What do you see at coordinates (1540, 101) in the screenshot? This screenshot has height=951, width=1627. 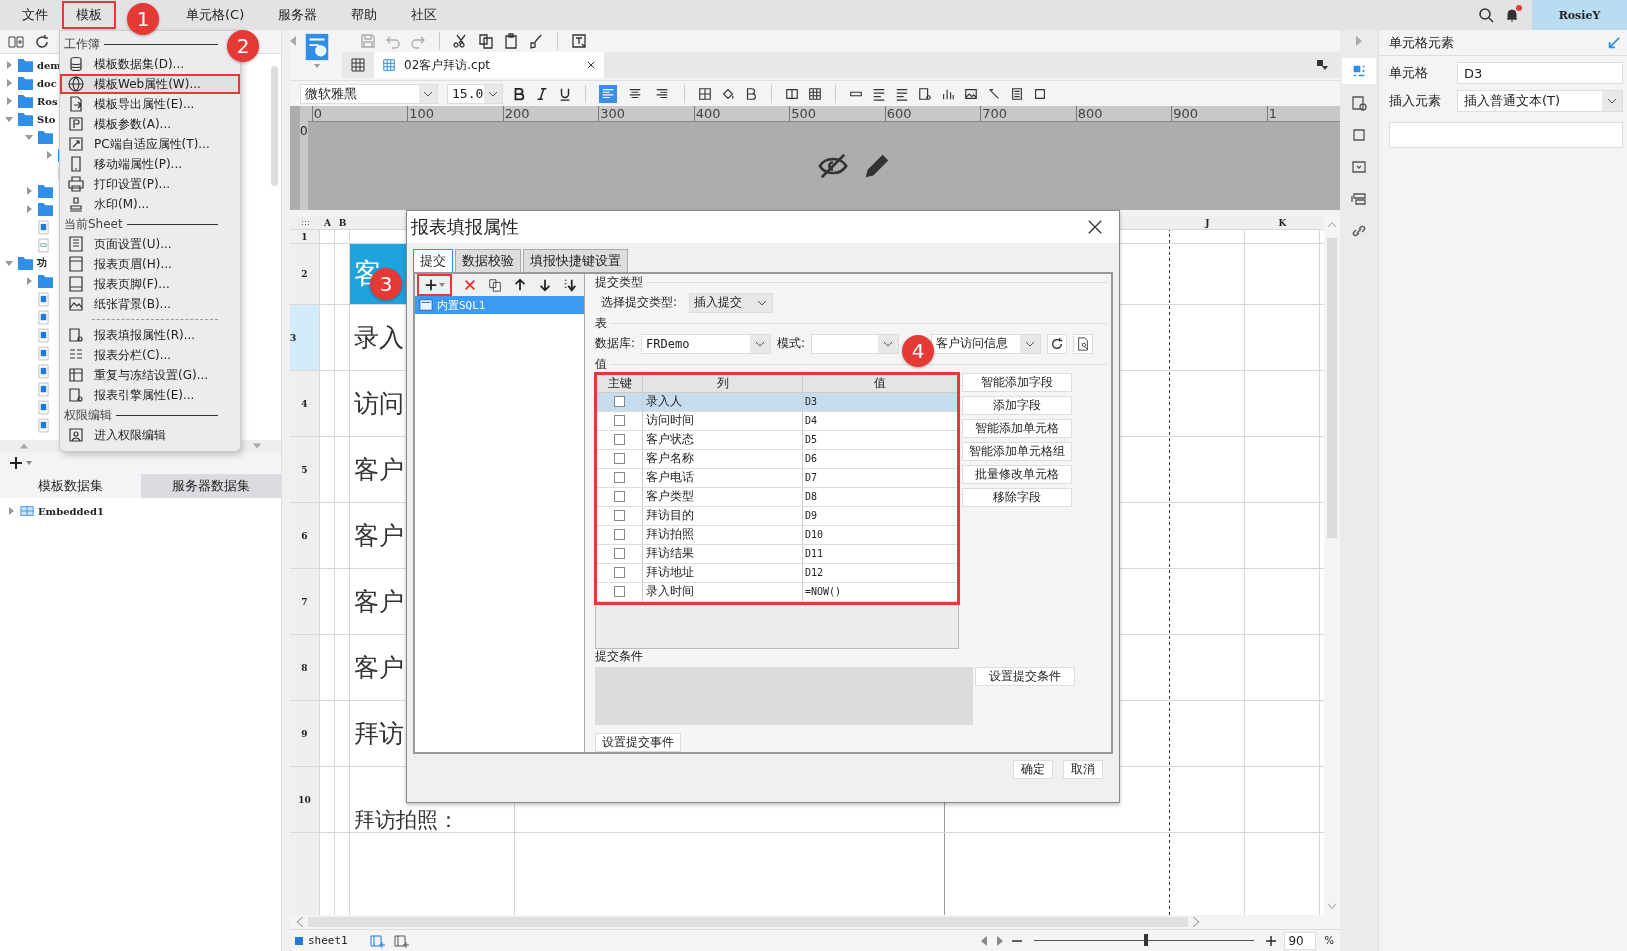 I see `insert-element-select: 插入普通文本(T)` at bounding box center [1540, 101].